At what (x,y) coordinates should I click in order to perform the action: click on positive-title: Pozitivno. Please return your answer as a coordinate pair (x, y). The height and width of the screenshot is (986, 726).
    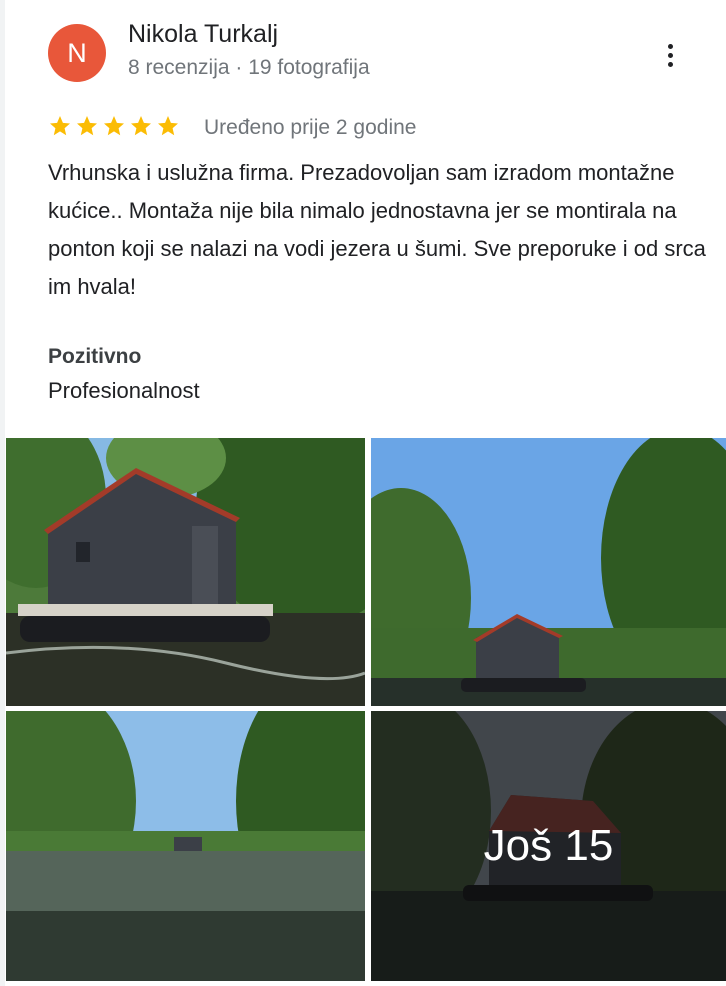
    Looking at the image, I should click on (95, 356).